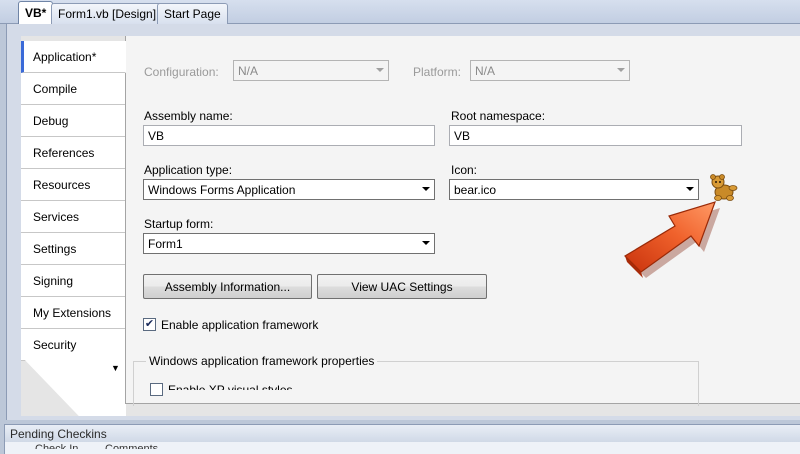 The image size is (800, 454). I want to click on nav-tab-settings: Settings, so click(73, 249).